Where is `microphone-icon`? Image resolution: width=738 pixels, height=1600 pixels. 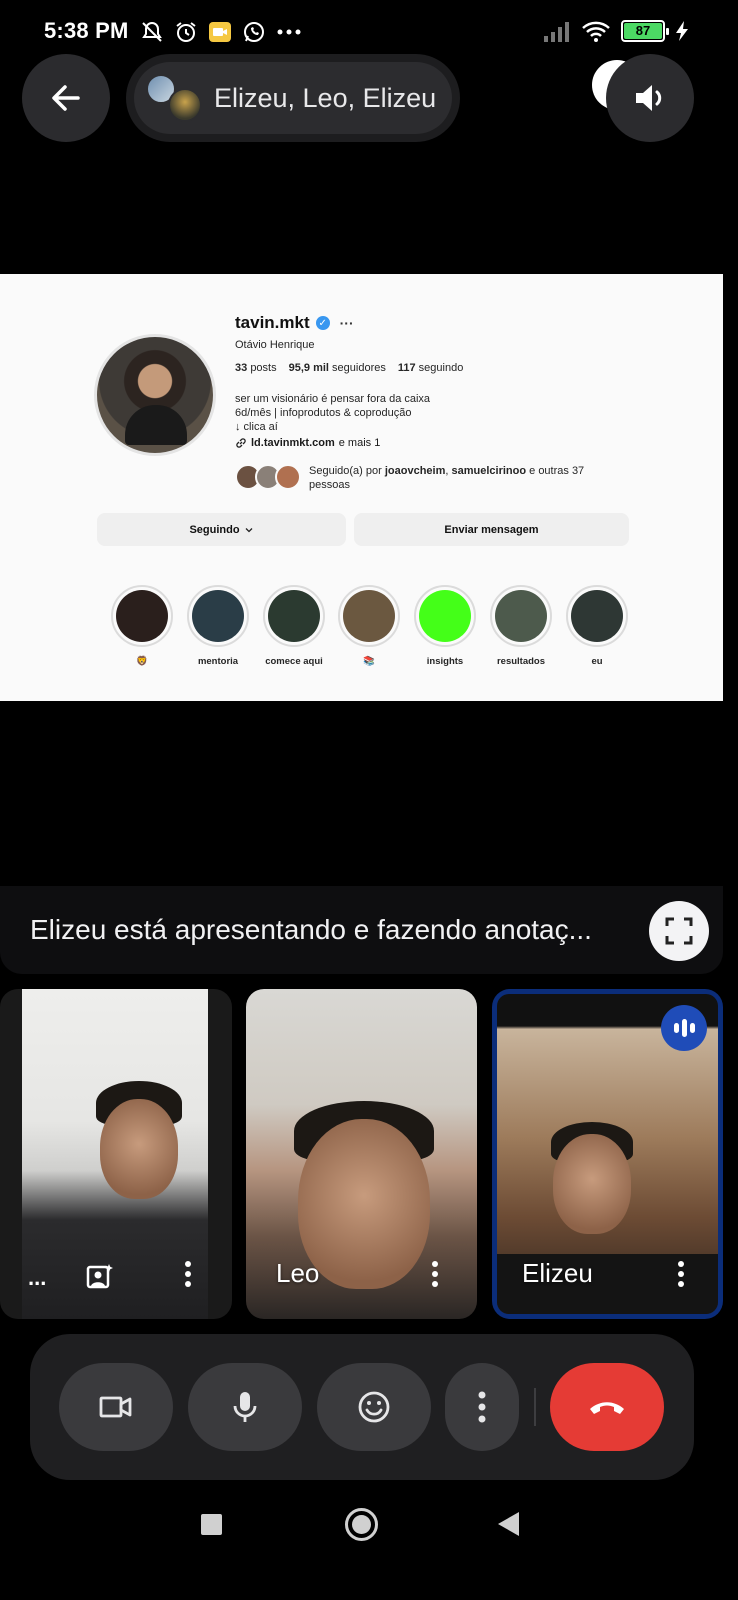
microphone-icon is located at coordinates (245, 1407).